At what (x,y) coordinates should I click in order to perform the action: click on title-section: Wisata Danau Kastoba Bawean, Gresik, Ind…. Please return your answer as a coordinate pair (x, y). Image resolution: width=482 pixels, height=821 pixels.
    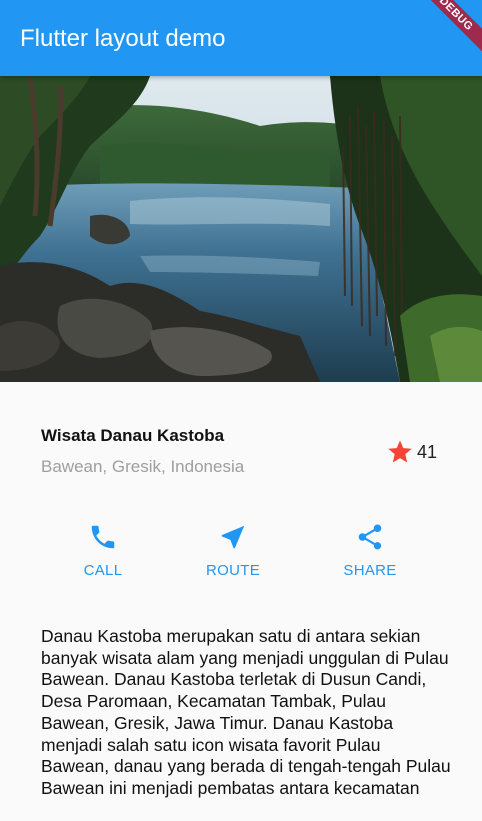
    Looking at the image, I should click on (241, 454).